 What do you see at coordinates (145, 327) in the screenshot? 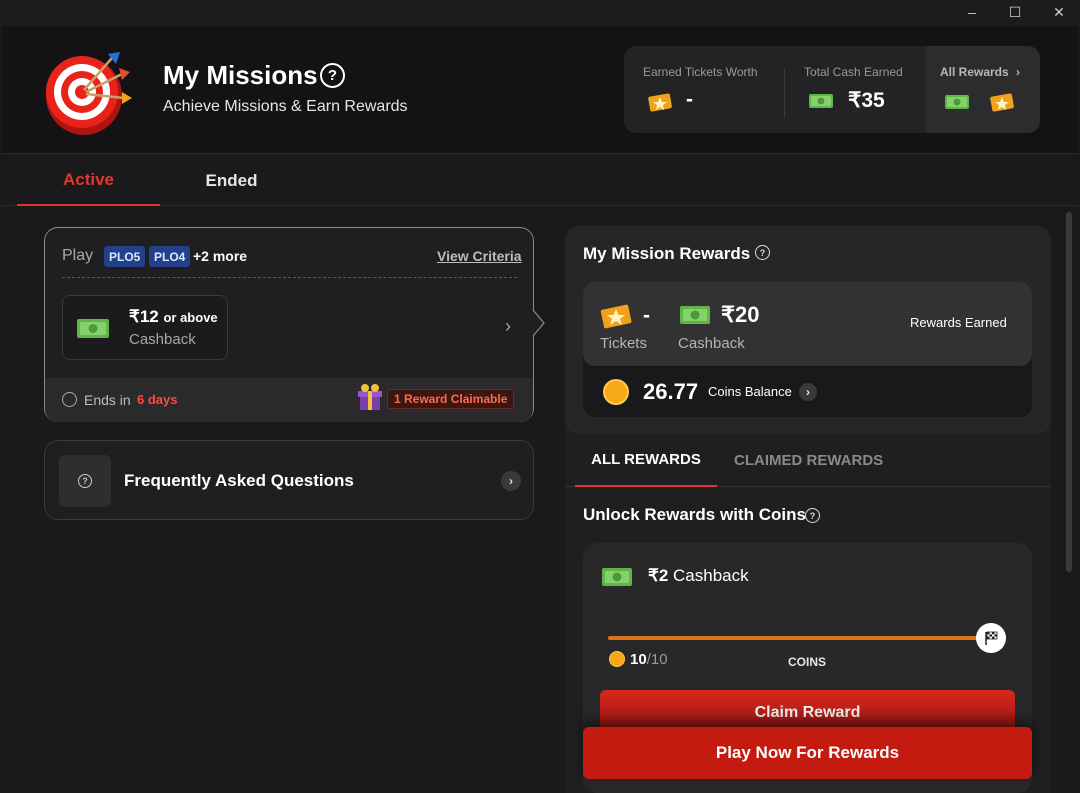
I see `mission-reward-box: ₹12 or above Cashback` at bounding box center [145, 327].